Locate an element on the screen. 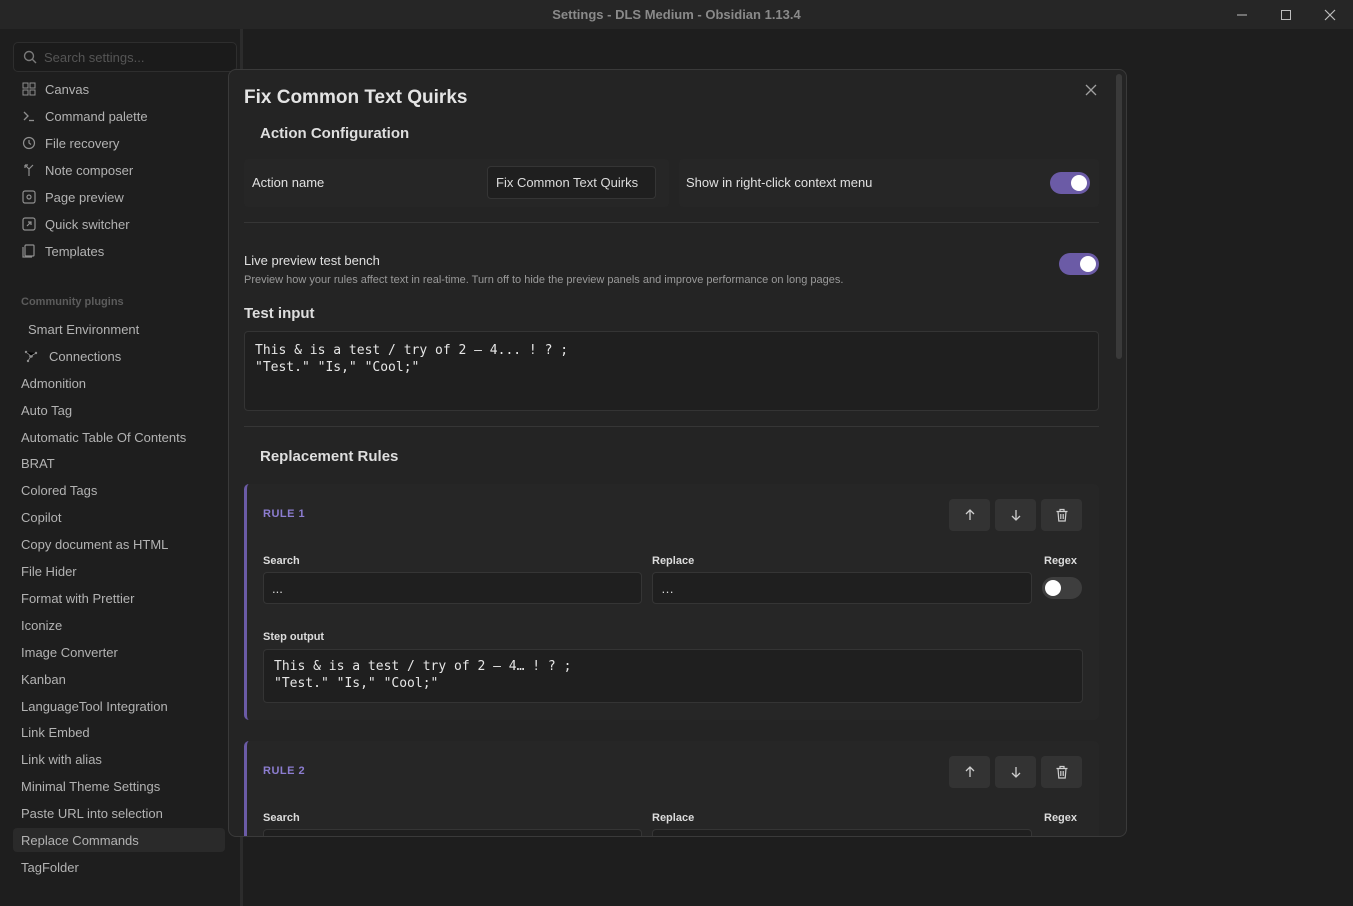  sidebar-item-canvas: Canvas is located at coordinates (119, 89).